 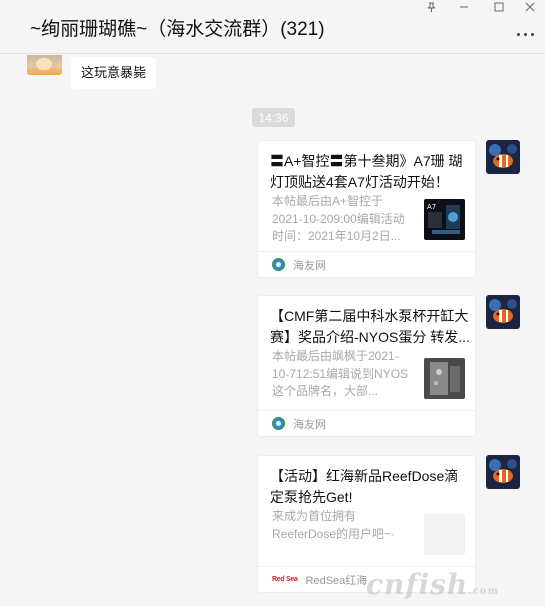 What do you see at coordinates (431, 207) in the screenshot?
I see `thumb-text: A7` at bounding box center [431, 207].